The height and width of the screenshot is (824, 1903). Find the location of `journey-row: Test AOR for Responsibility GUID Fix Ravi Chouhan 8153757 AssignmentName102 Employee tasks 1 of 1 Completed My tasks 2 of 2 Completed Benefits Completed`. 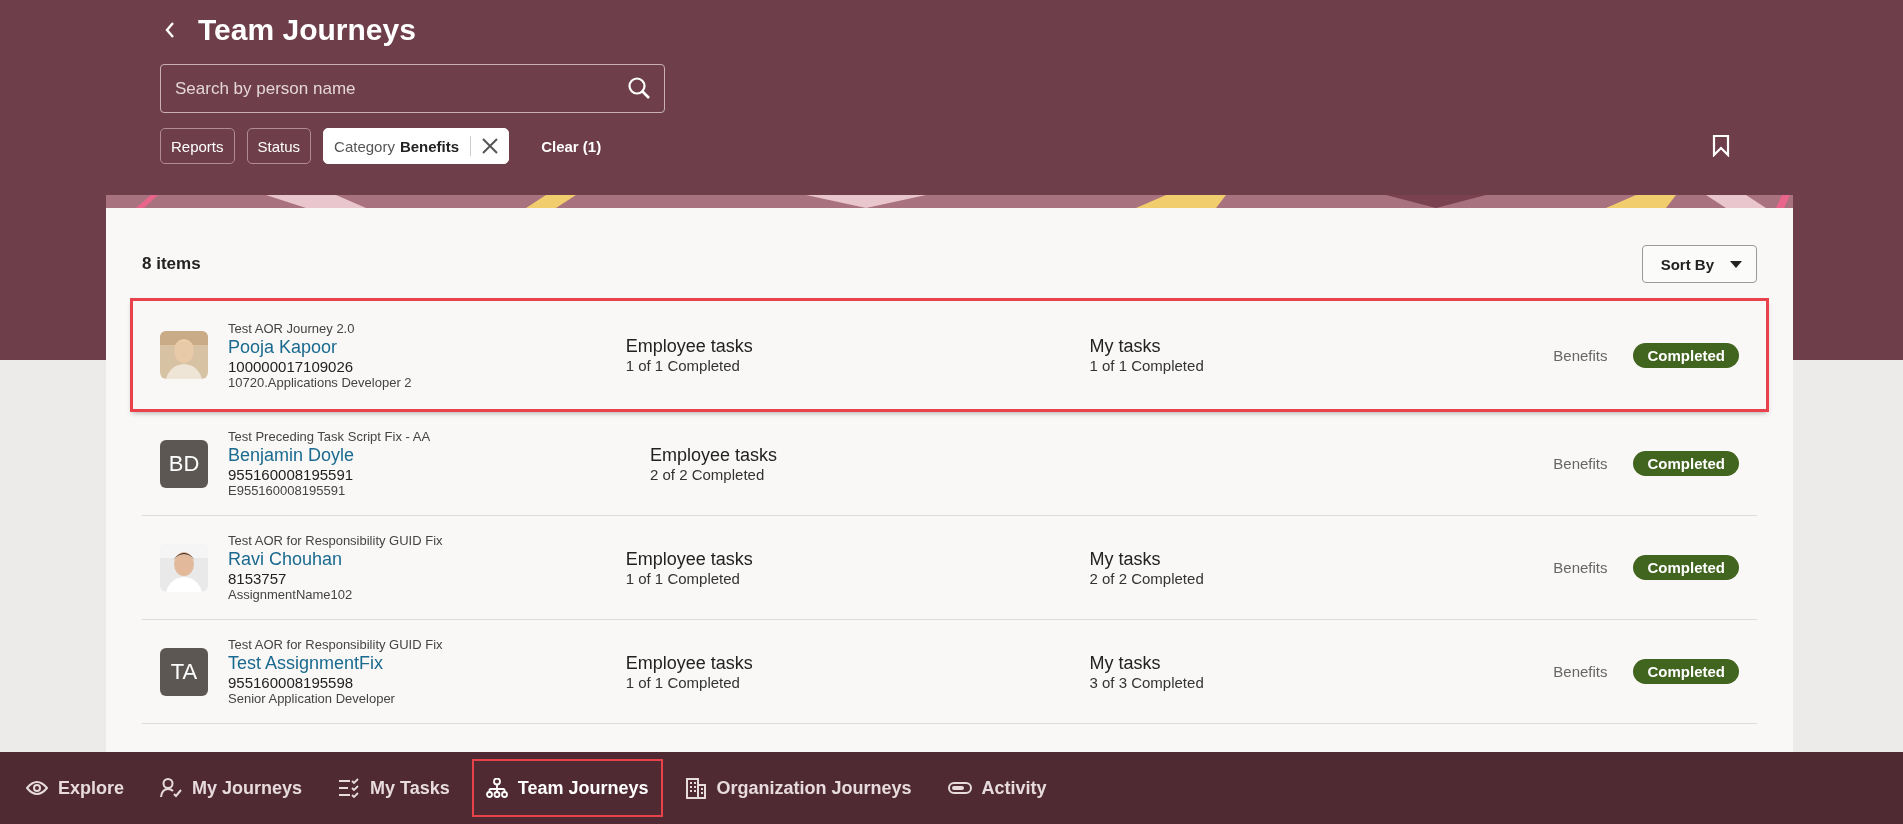

journey-row: Test AOR for Responsibility GUID Fix Ravi Chouhan 8153757 AssignmentName102 Employee tasks 1 of 1 Completed My tasks 2 of 2 Completed Benefits Completed is located at coordinates (949, 568).